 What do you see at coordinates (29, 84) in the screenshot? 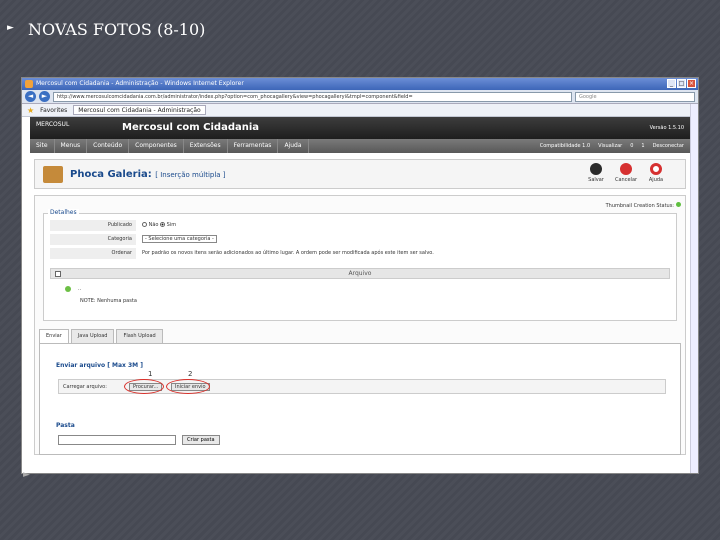
I see `ie-icon` at bounding box center [29, 84].